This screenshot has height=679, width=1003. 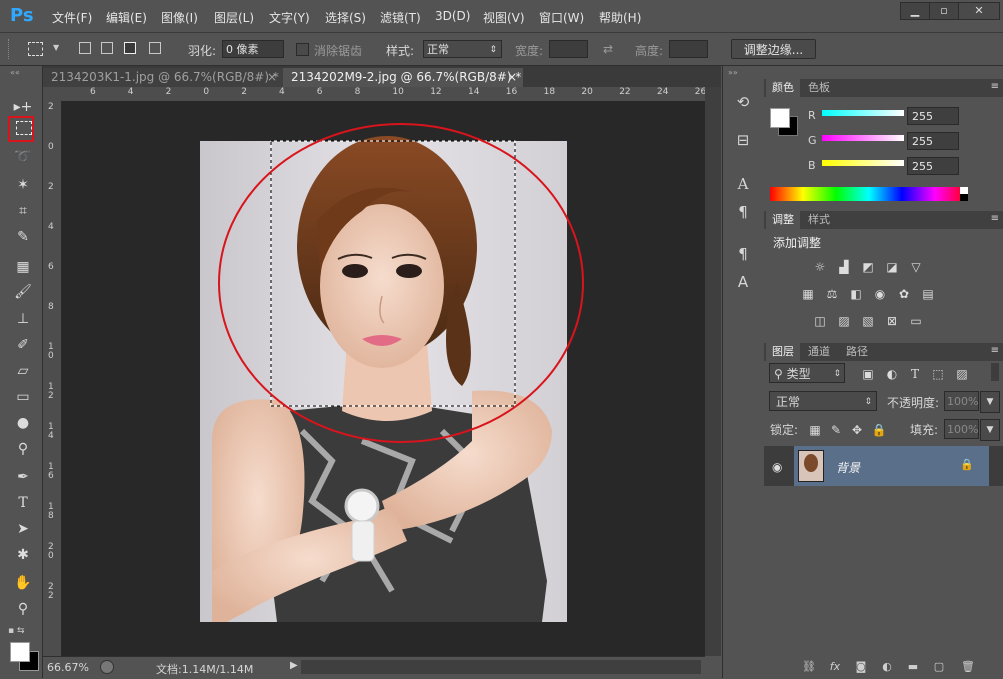 What do you see at coordinates (56, 47) in the screenshot?
I see `preset-dropdown-icon: ▼` at bounding box center [56, 47].